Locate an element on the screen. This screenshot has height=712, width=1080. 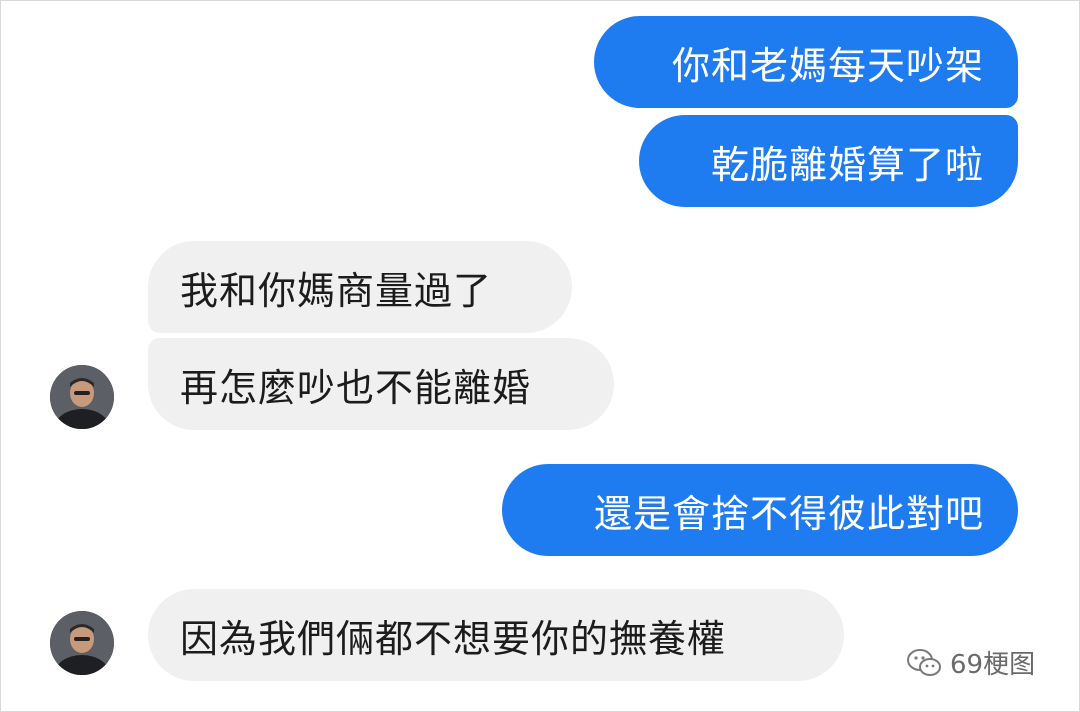
incoming-message: 因為我們倆都不想要你的撫養權 is located at coordinates (496, 635).